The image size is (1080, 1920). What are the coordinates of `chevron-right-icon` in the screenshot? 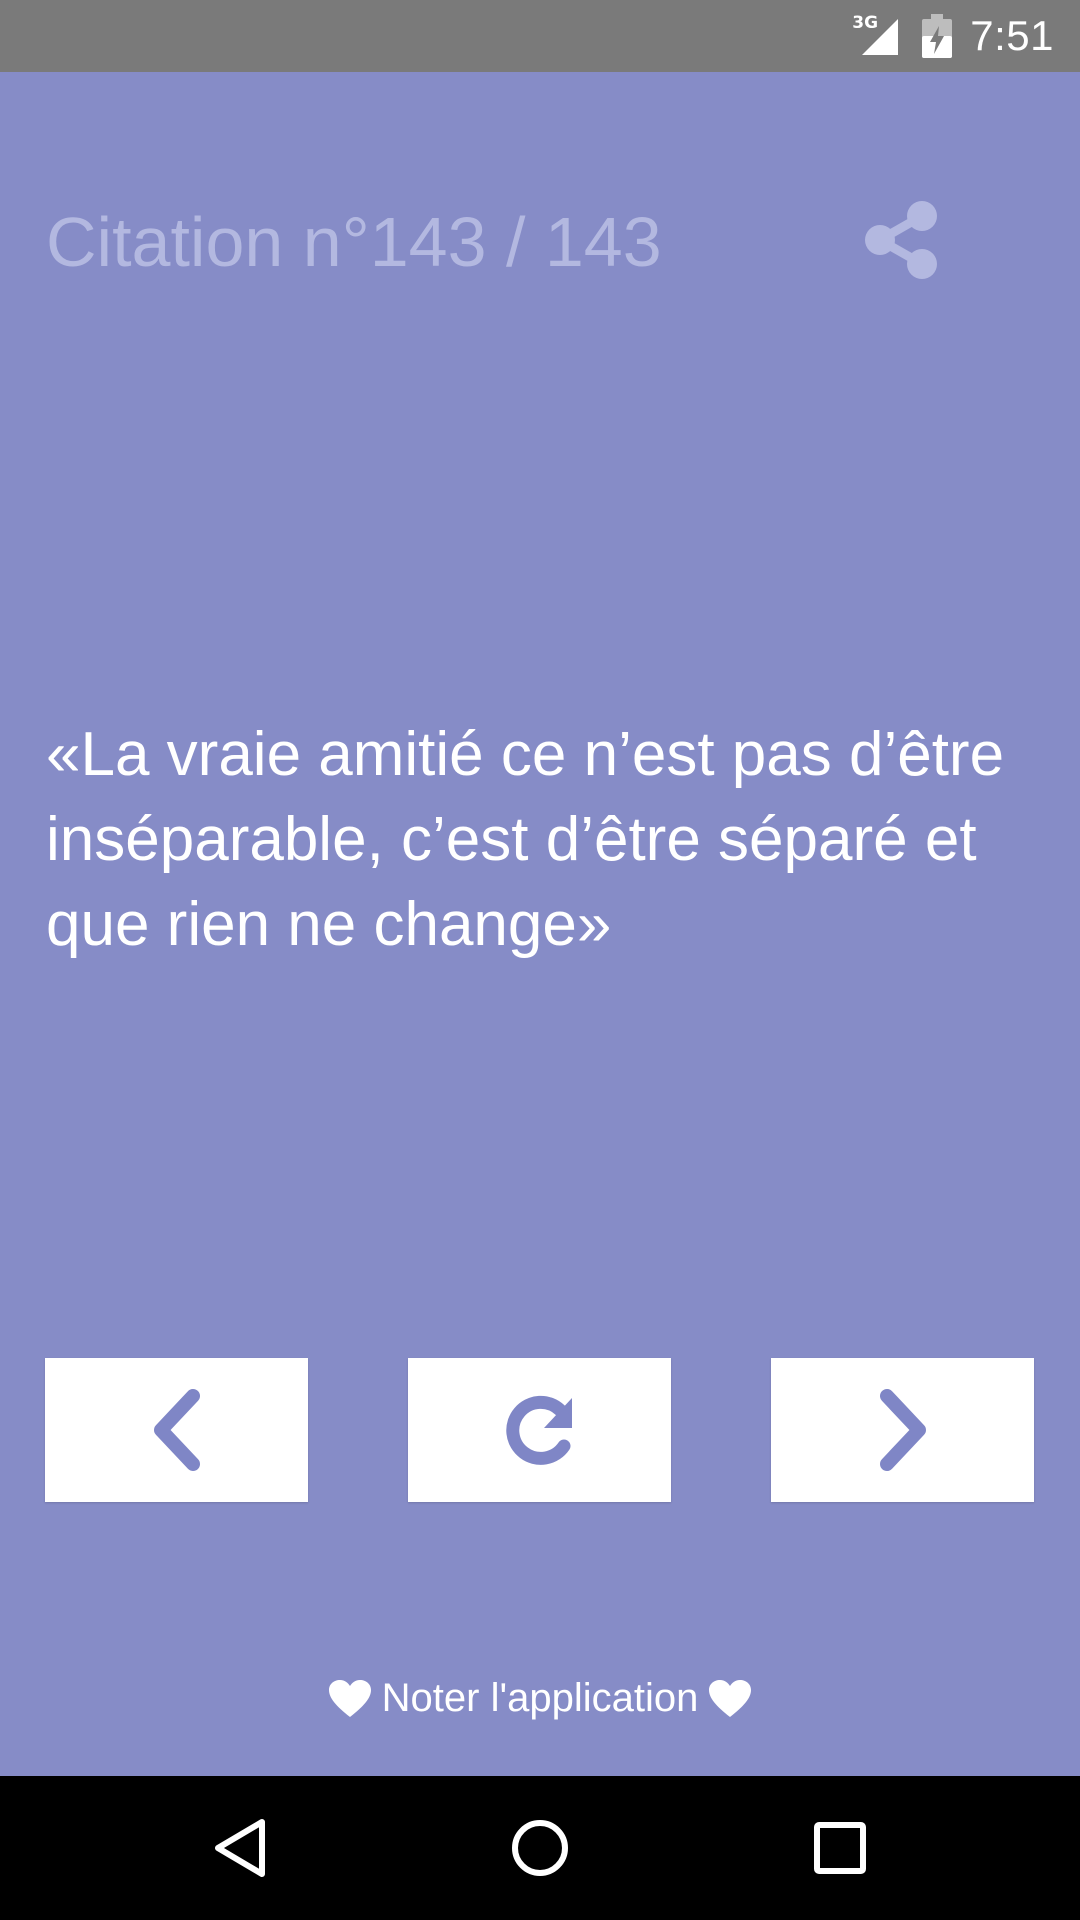 It's located at (902, 1430).